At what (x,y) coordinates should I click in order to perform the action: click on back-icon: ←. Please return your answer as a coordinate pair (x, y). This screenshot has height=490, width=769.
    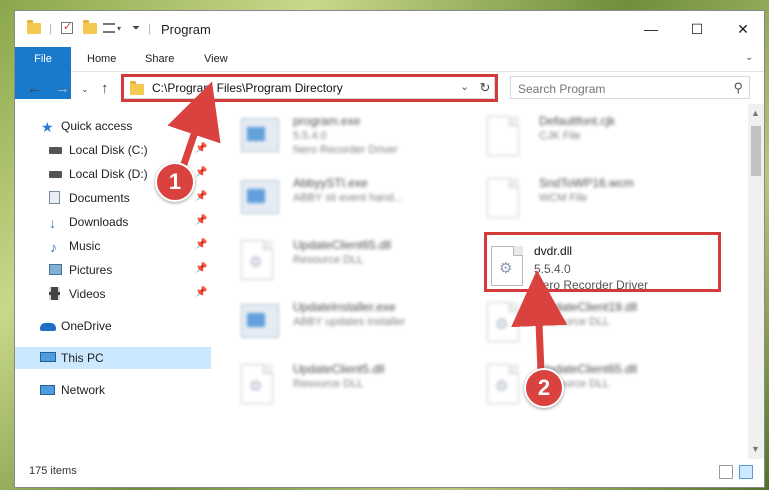
    Looking at the image, I should click on (34, 88).